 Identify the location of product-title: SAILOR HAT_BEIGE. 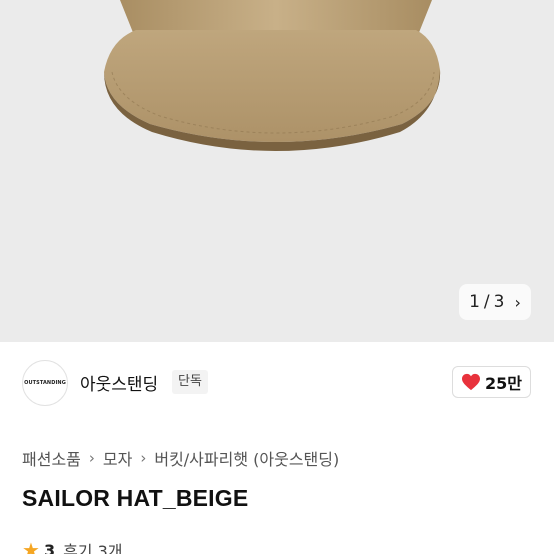
(135, 498).